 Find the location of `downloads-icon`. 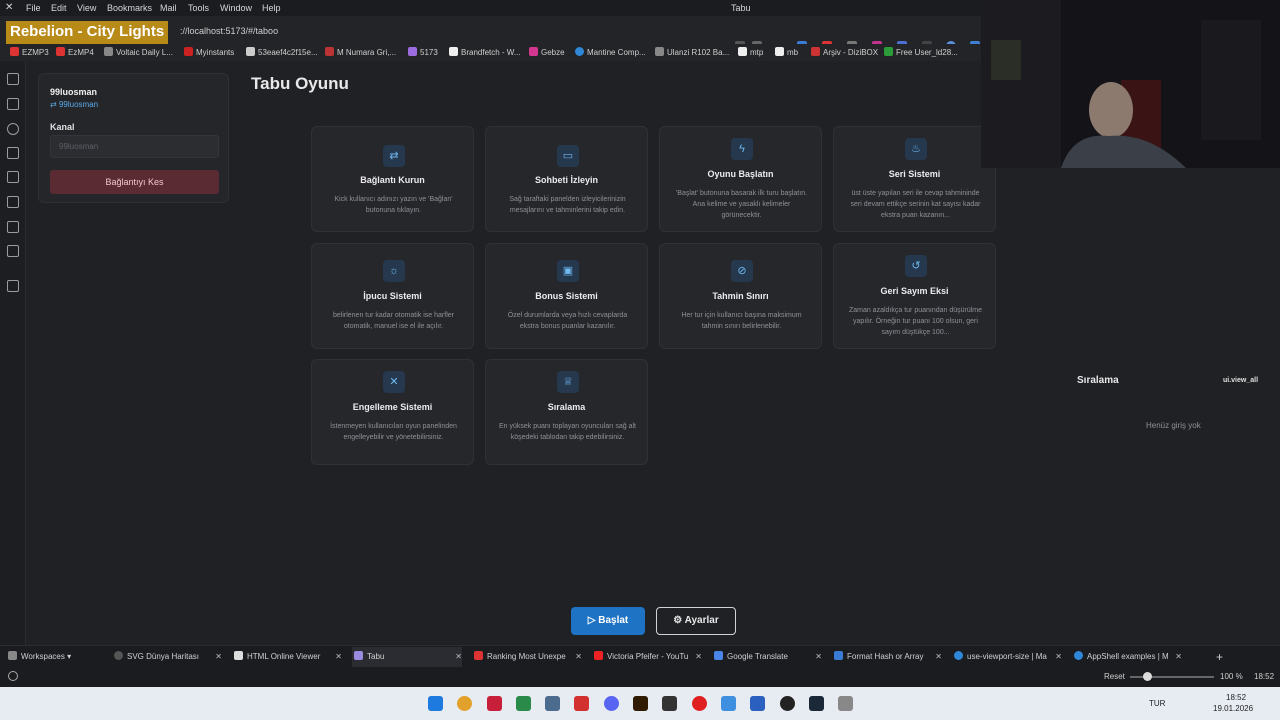

downloads-icon is located at coordinates (13, 104).